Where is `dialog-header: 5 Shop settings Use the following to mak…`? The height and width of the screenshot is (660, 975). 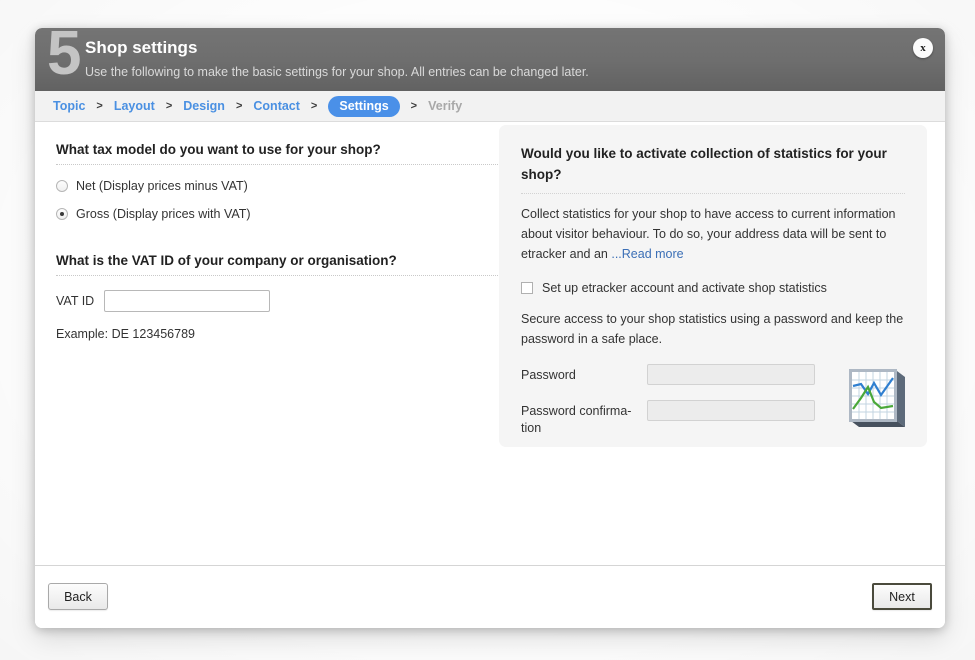
dialog-header: 5 Shop settings Use the following to mak… is located at coordinates (490, 59).